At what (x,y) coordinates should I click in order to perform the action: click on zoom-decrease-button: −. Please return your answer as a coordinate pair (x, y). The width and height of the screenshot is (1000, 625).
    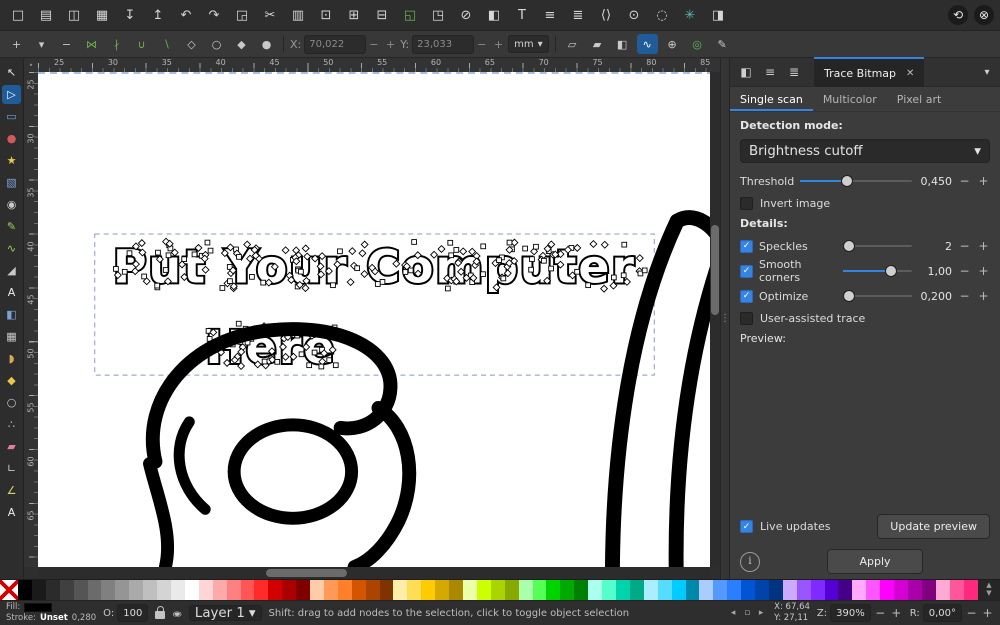
    Looking at the image, I should click on (880, 613).